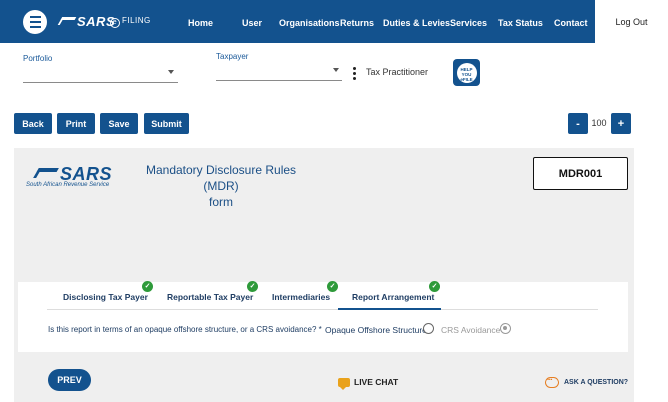  Describe the element at coordinates (100, 82) in the screenshot. I see `portfolio-select` at that location.